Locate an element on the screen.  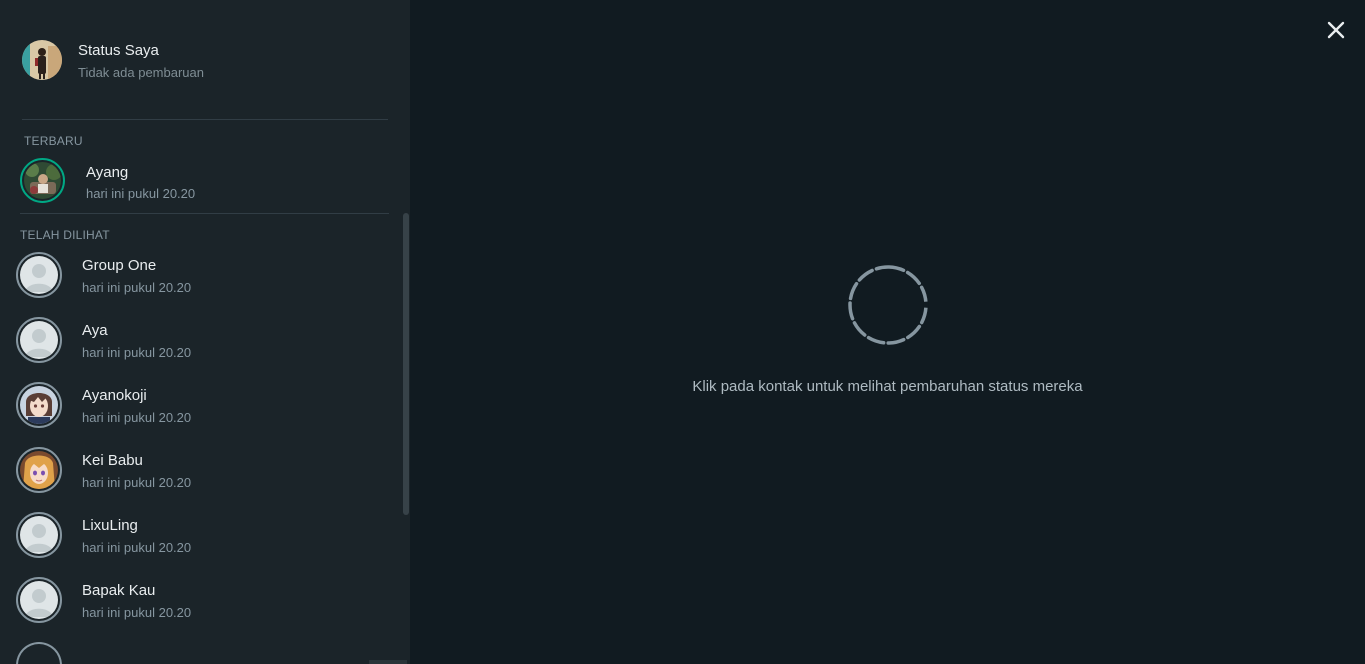
my-status-subtitle: Tidak ada pembaruan is located at coordinates (141, 72).